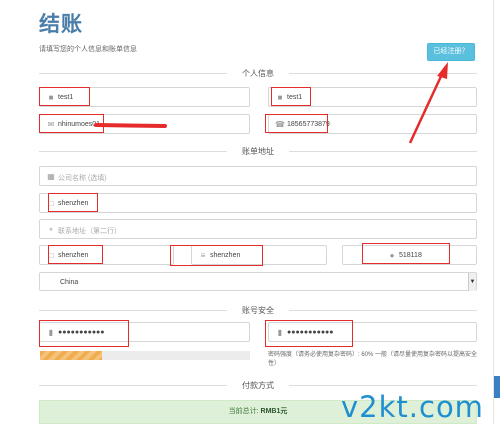 Image resolution: width=500 pixels, height=424 pixels. I want to click on section-title: 个人信息, so click(258, 73).